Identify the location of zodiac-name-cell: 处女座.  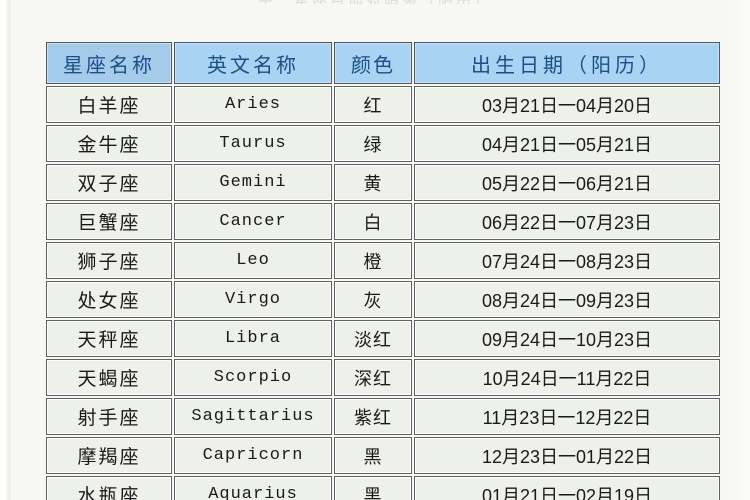
(109, 299).